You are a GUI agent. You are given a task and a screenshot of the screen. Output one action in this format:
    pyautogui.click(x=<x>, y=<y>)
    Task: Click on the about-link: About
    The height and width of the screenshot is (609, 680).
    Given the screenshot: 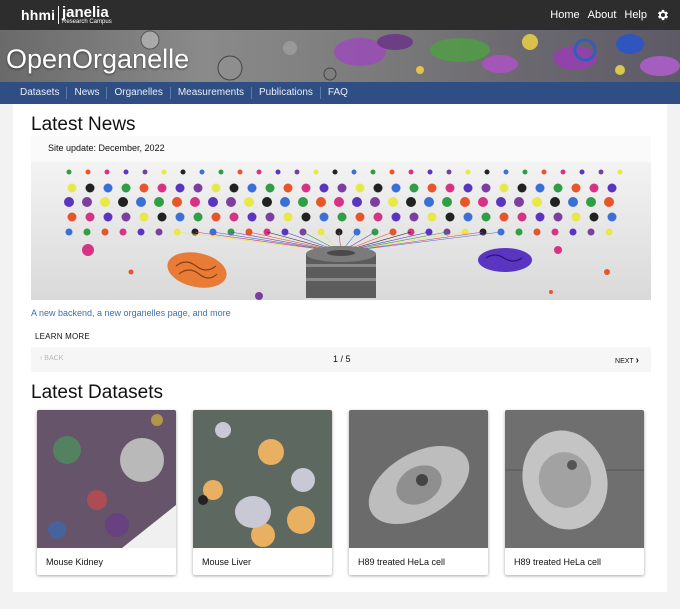 What is the action you would take?
    pyautogui.click(x=602, y=15)
    